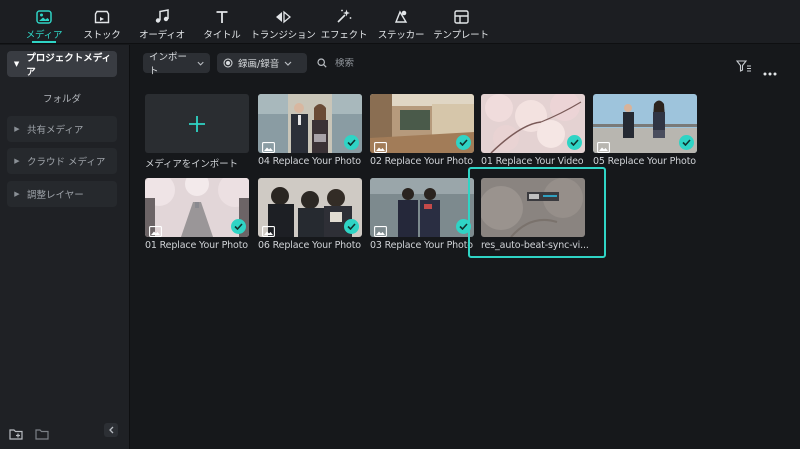  What do you see at coordinates (222, 16) in the screenshot?
I see `title-T-icon` at bounding box center [222, 16].